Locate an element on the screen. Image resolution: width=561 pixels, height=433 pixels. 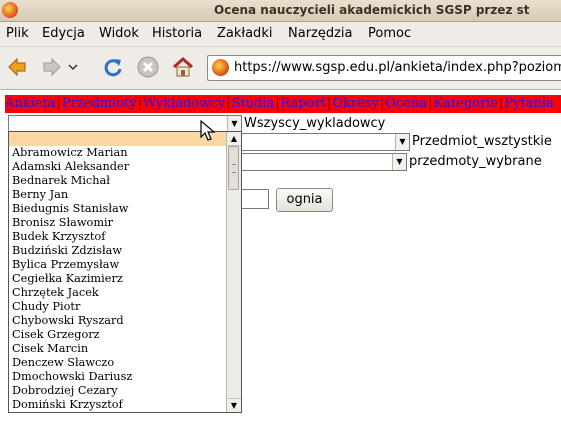
firefox-icon is located at coordinates (10, 10).